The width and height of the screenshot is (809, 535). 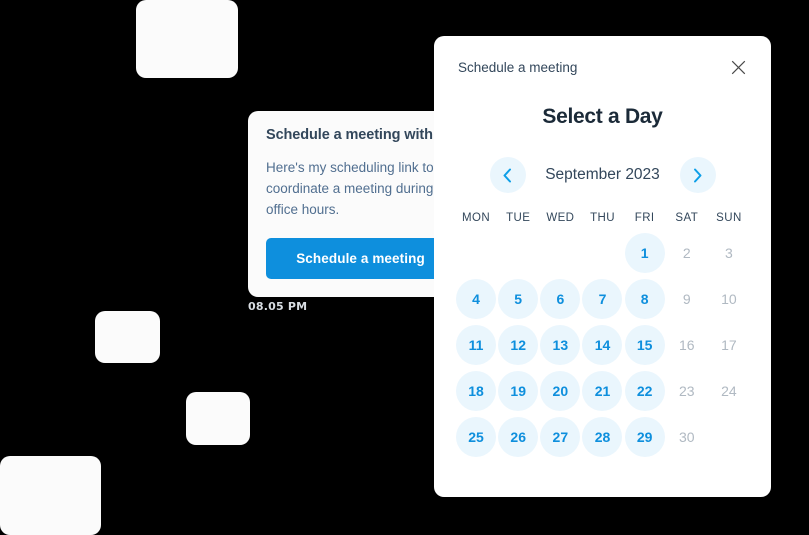 I want to click on calendar-day-6: 6, so click(x=560, y=299).